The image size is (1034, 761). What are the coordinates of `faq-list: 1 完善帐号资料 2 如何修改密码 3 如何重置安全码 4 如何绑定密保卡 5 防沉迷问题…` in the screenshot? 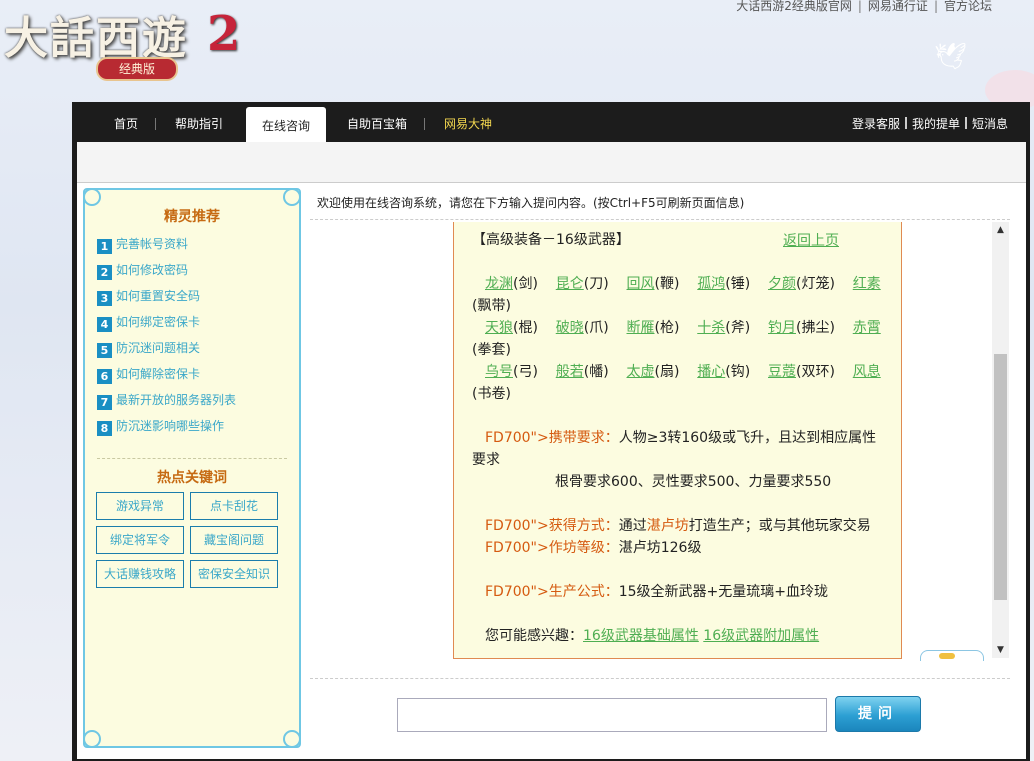 It's located at (166, 340).